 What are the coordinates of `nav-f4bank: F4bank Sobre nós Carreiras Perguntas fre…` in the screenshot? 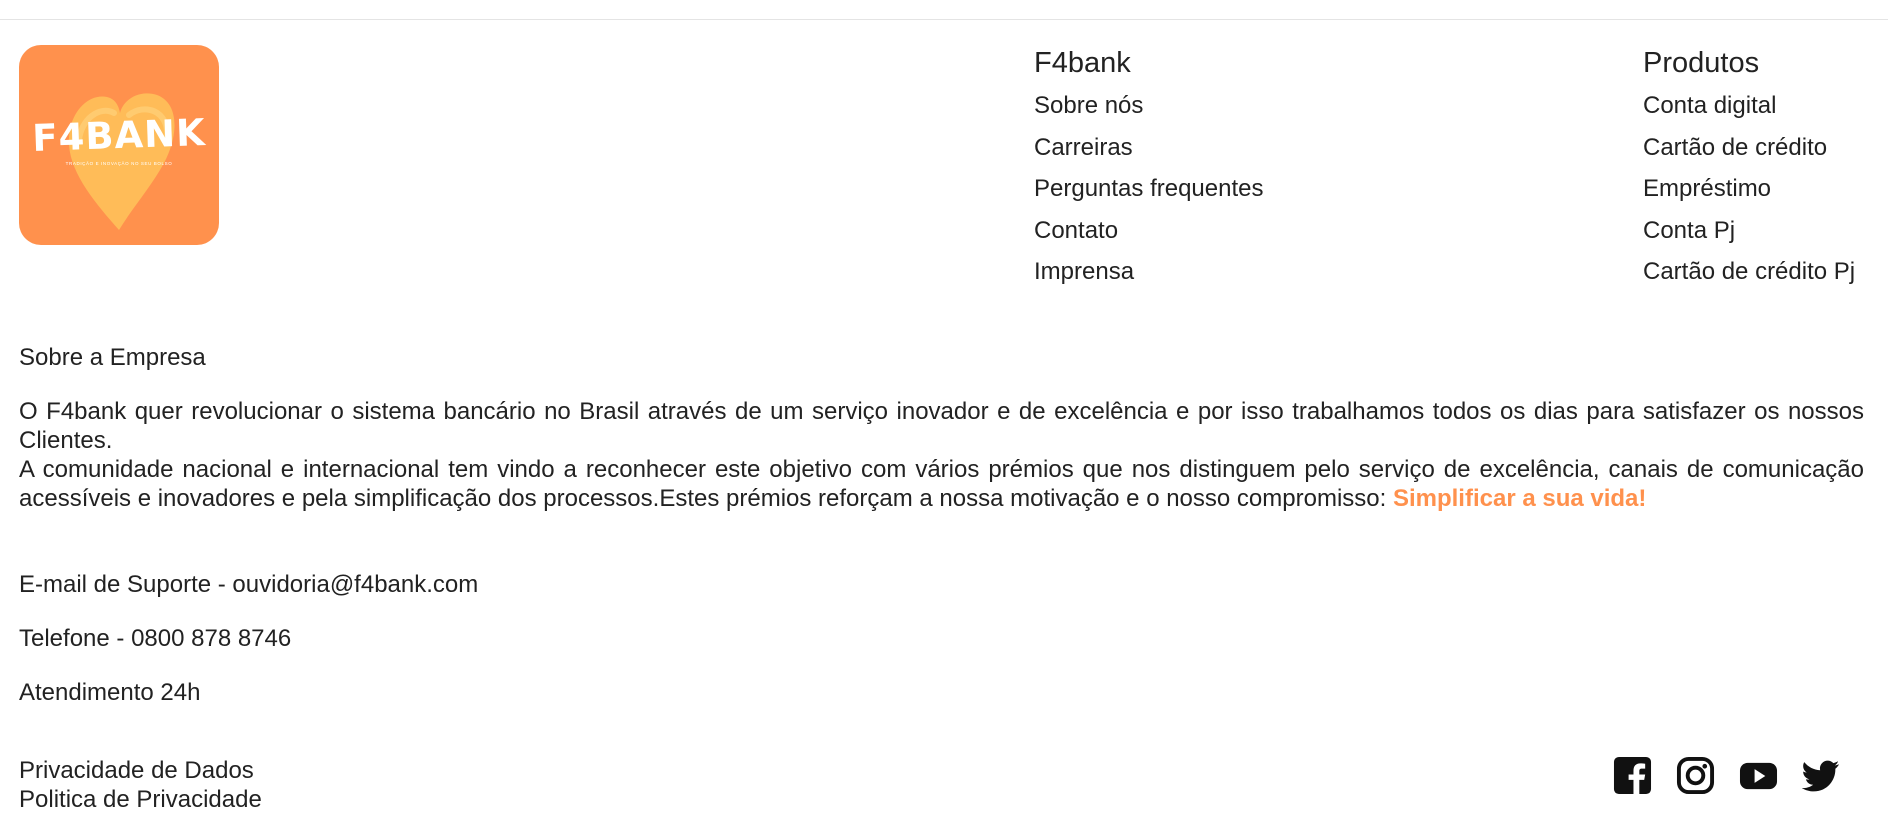 It's located at (1149, 169).